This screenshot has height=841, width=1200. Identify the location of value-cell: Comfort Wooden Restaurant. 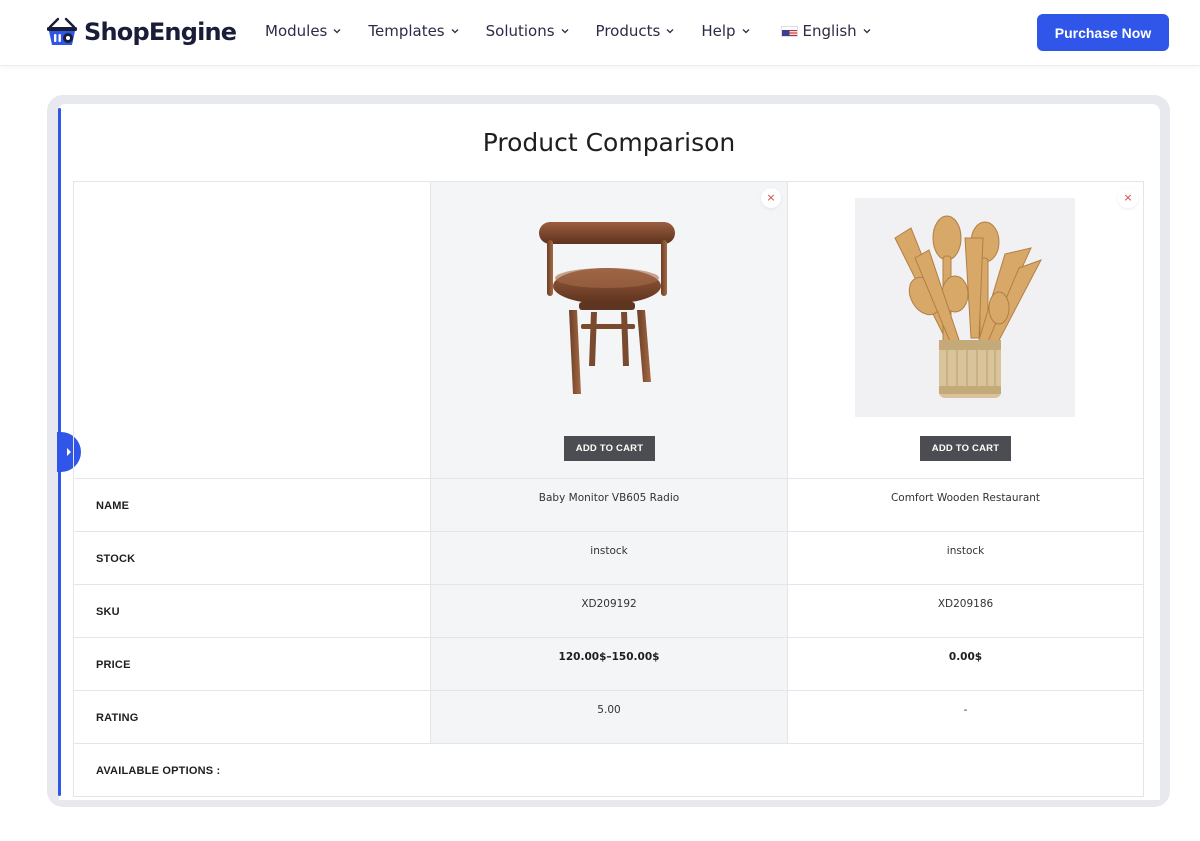
(965, 505).